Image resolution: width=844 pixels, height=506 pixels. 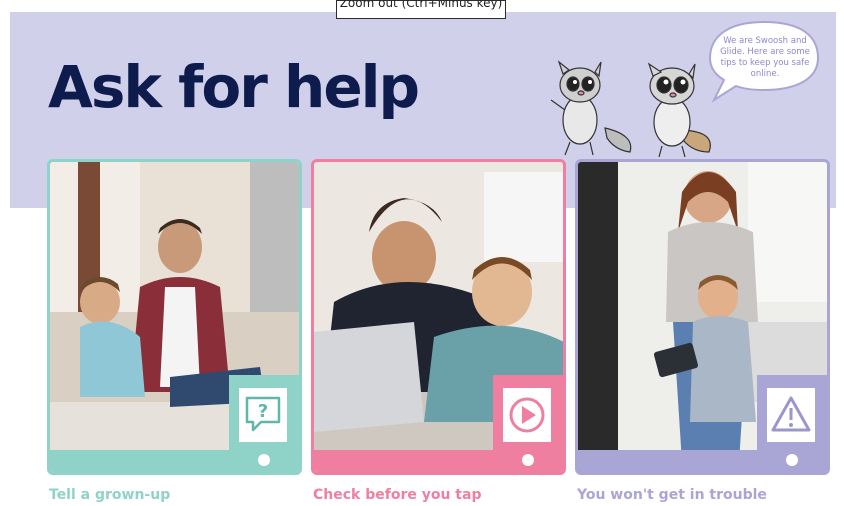 I want to click on play-icon, so click(x=527, y=415).